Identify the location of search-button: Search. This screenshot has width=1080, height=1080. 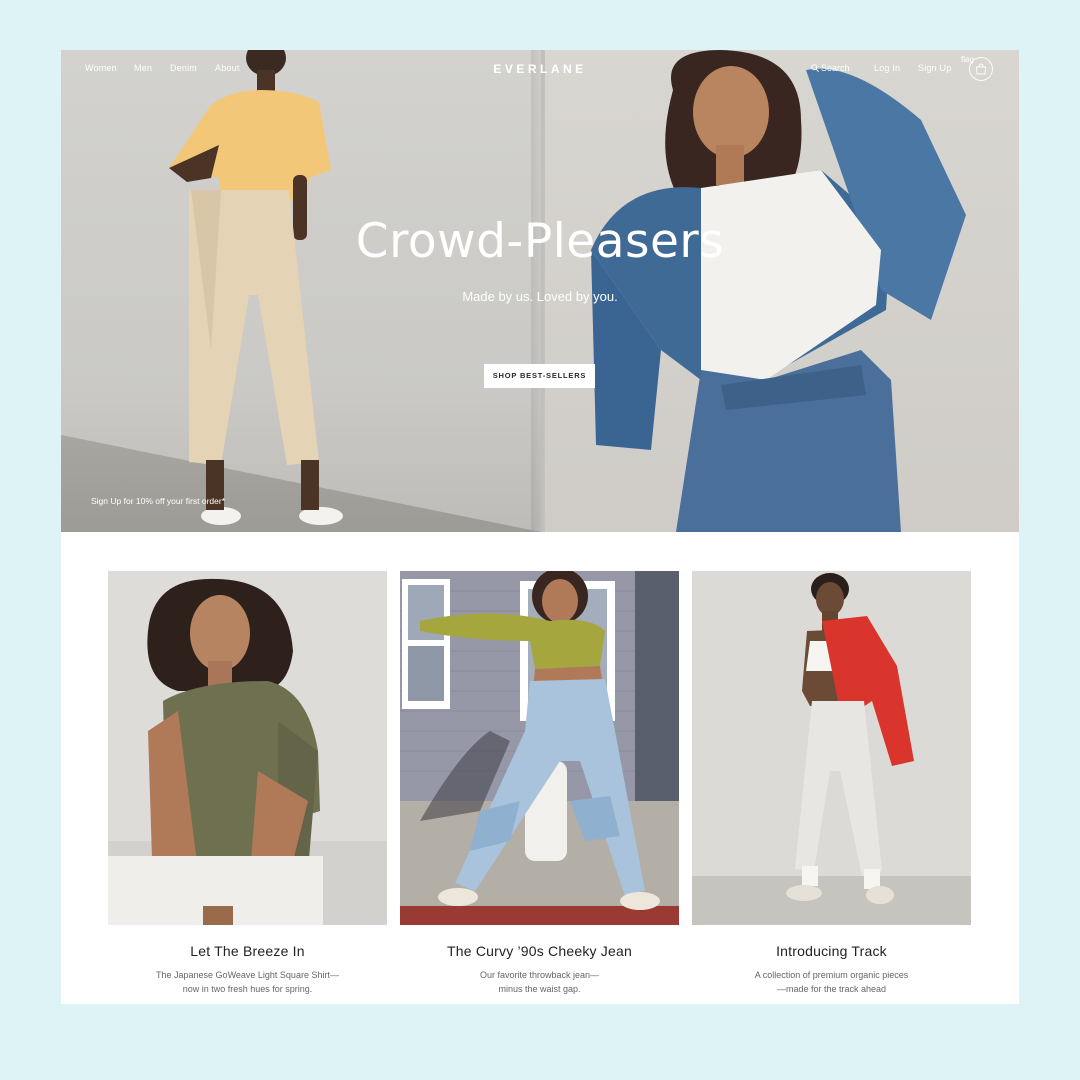
(830, 68).